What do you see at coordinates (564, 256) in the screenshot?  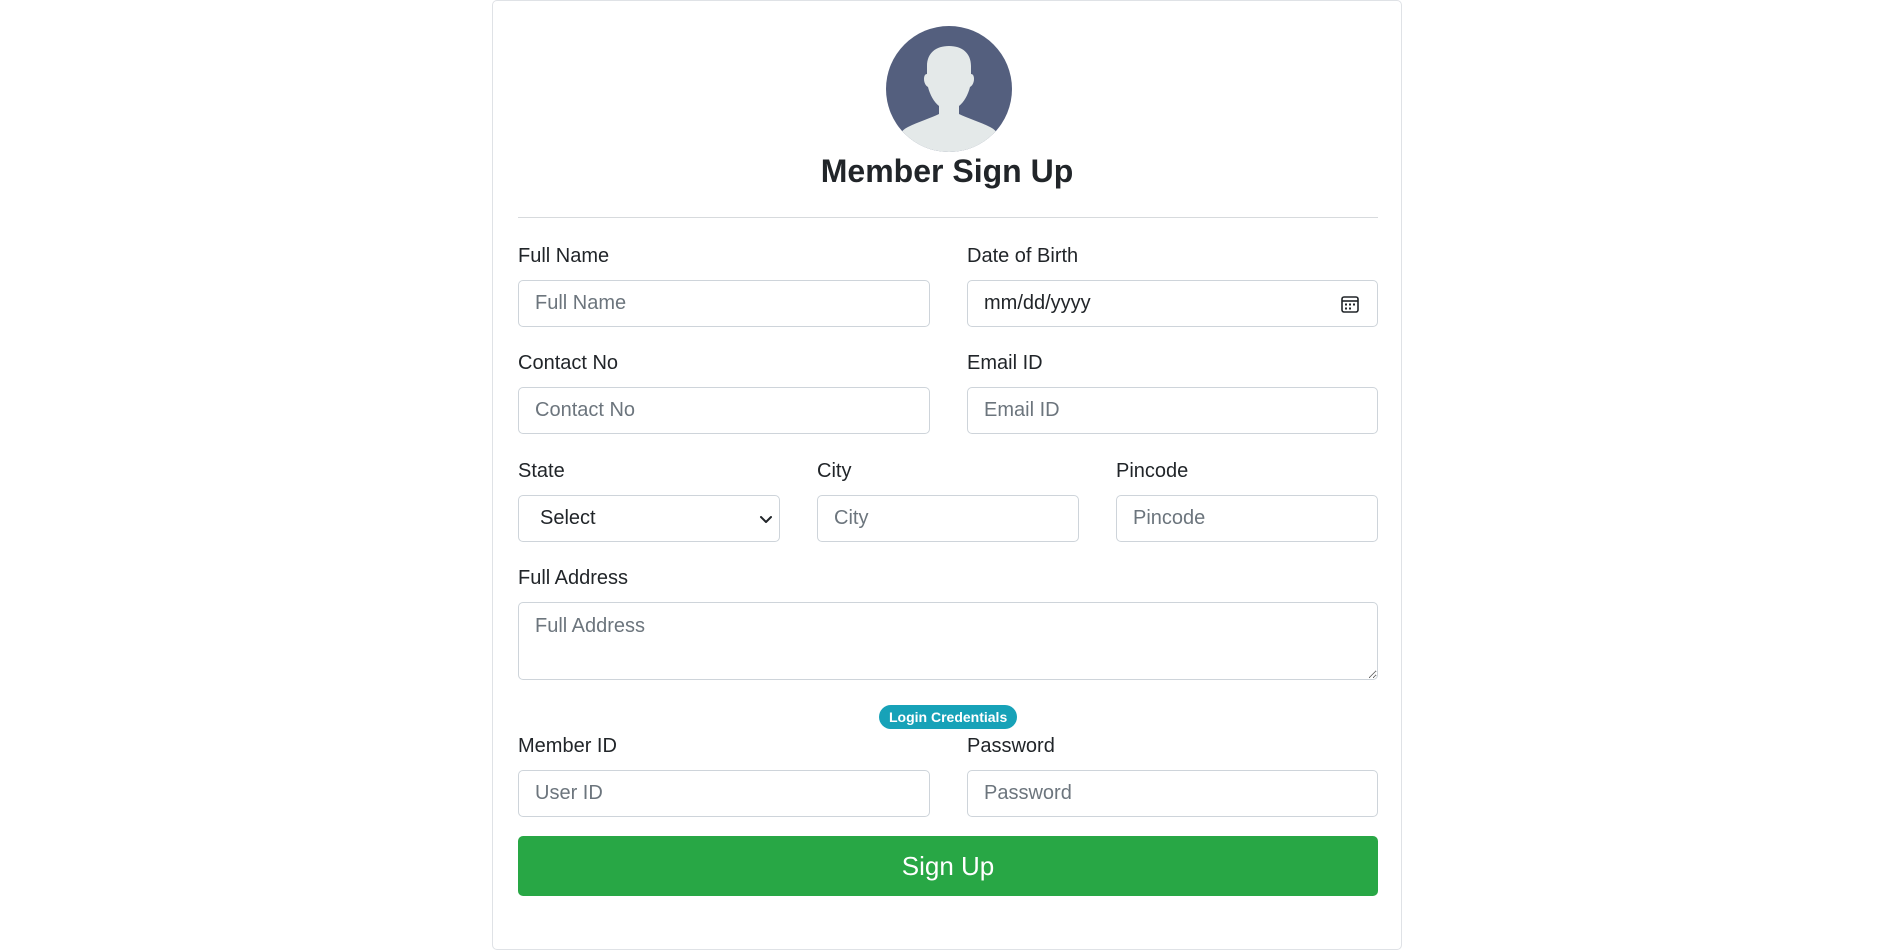 I see `full-name-label: Full Name` at bounding box center [564, 256].